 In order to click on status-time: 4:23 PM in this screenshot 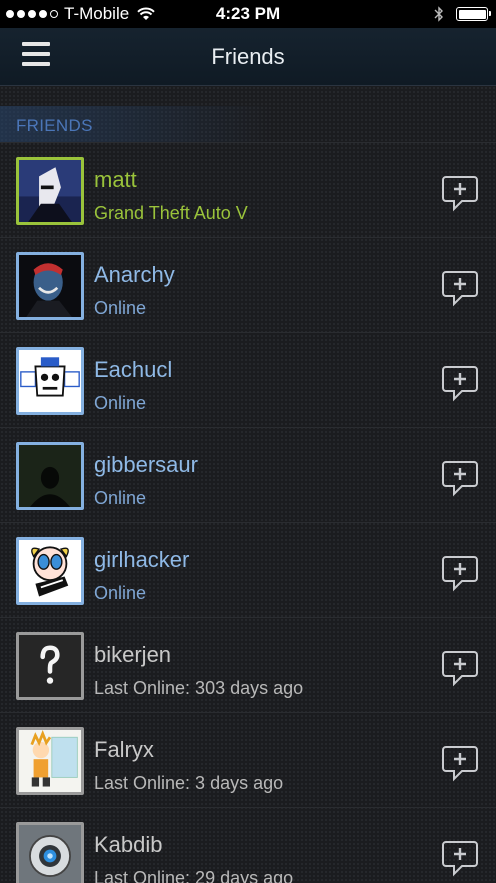, I will do `click(248, 13)`.